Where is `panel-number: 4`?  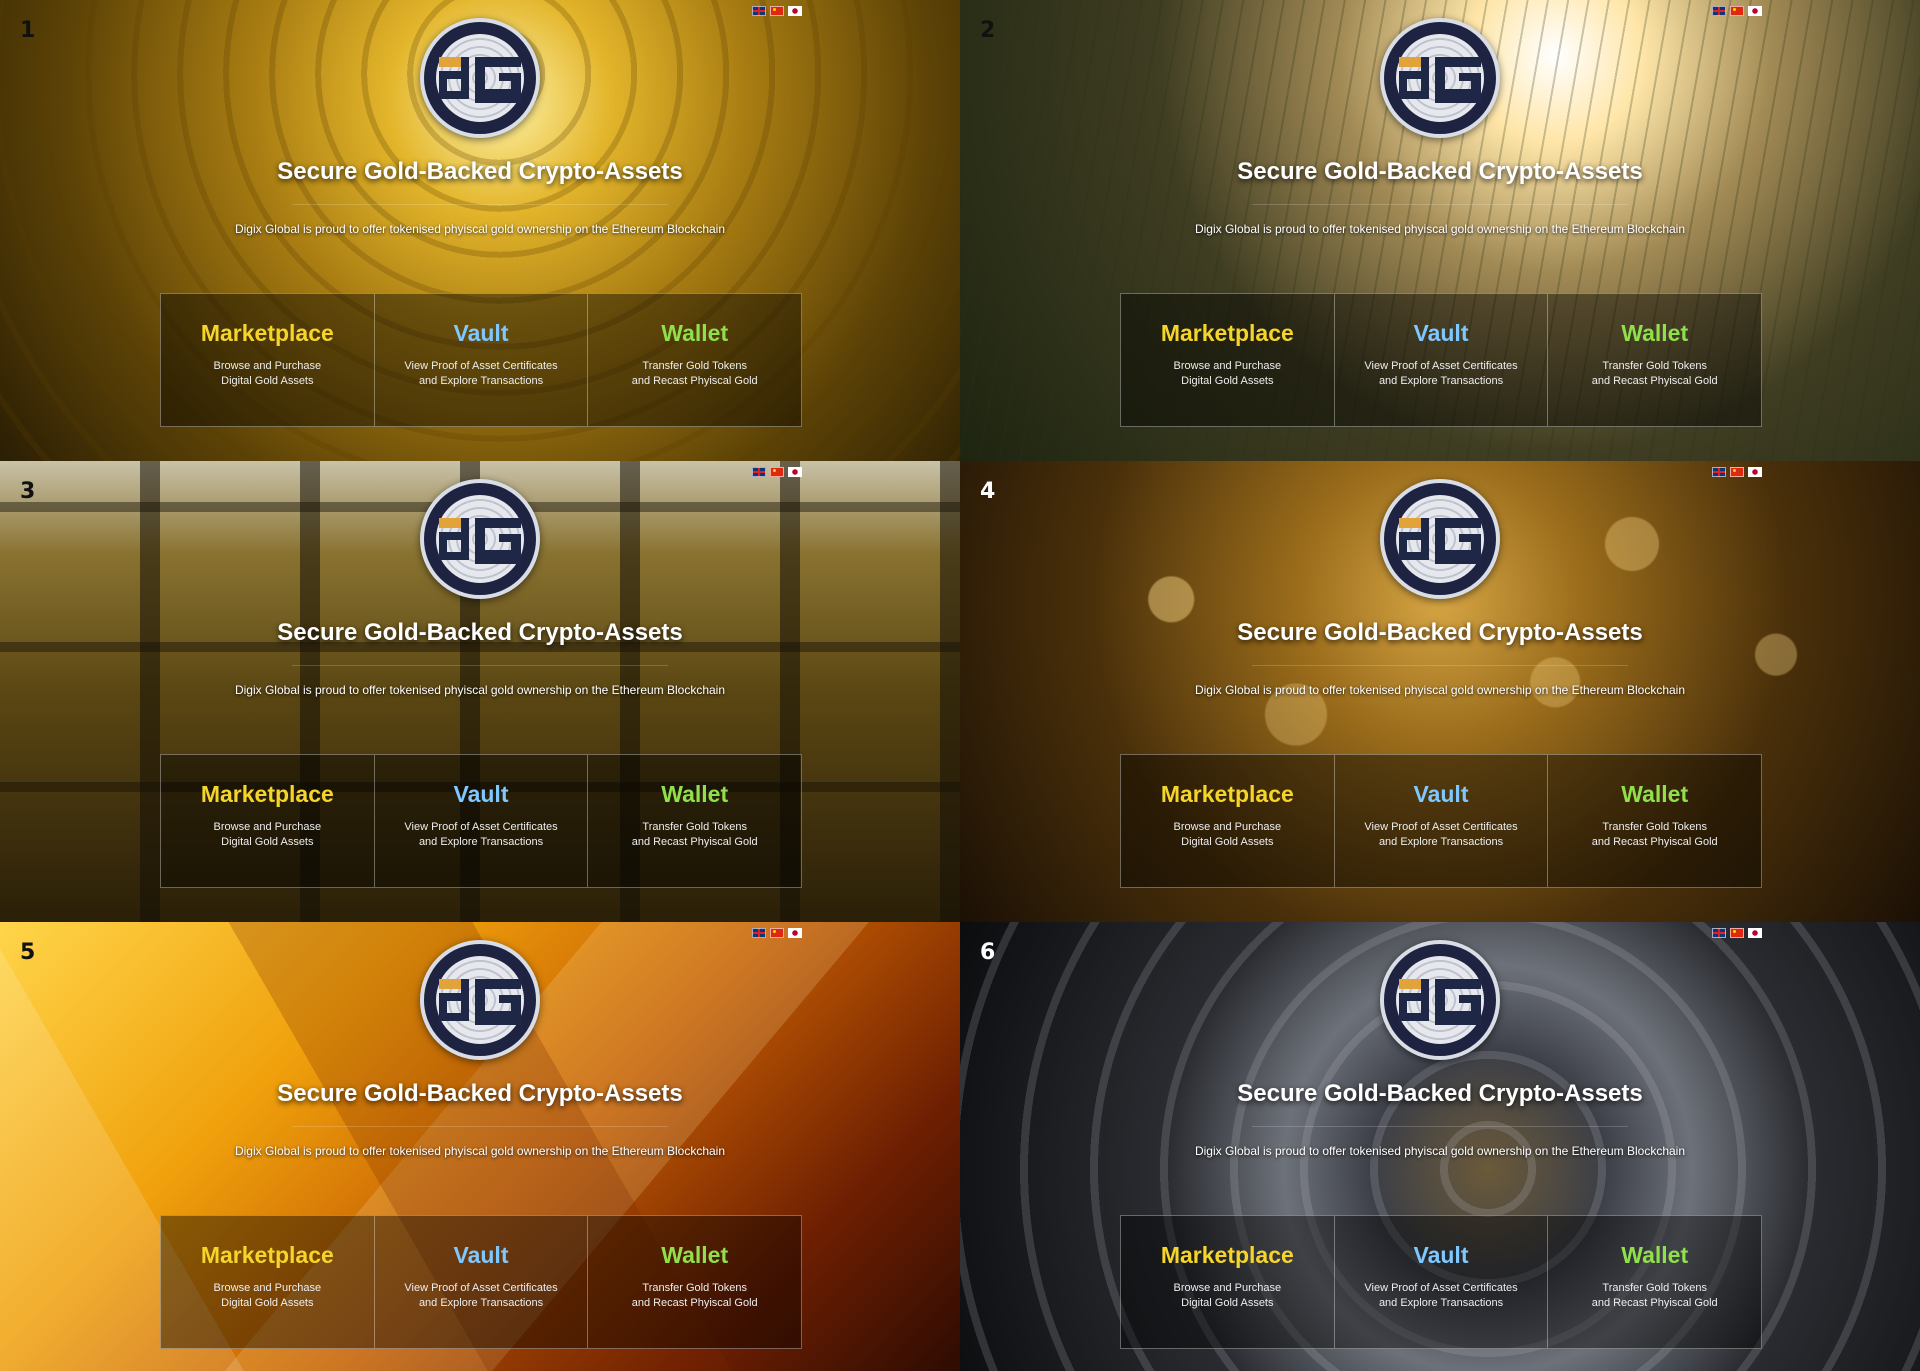 panel-number: 4 is located at coordinates (988, 491).